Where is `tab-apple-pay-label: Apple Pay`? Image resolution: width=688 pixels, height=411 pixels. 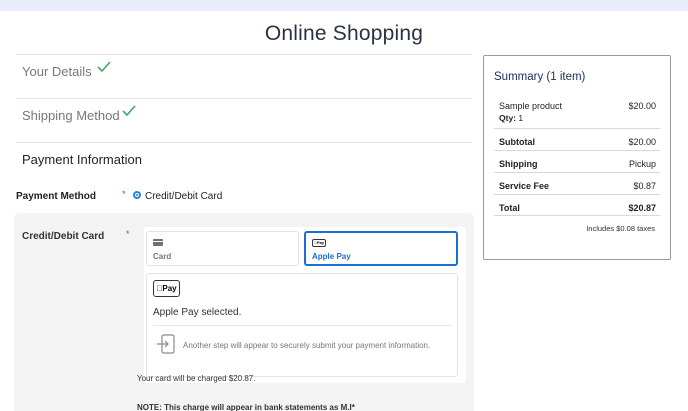 tab-apple-pay-label: Apple Pay is located at coordinates (331, 256).